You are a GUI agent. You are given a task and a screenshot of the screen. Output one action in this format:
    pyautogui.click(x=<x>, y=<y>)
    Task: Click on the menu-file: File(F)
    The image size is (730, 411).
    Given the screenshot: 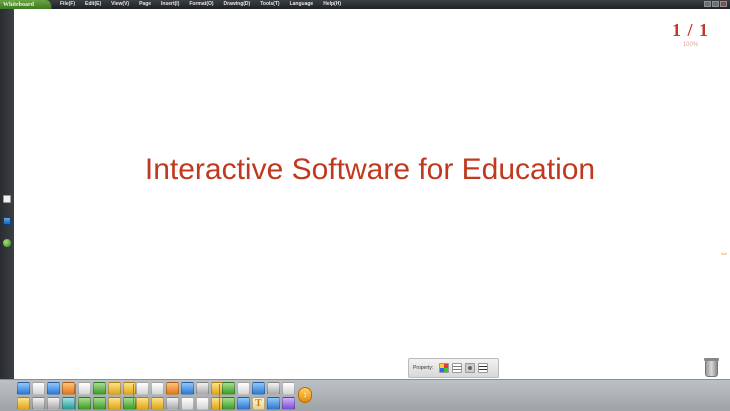 What is the action you would take?
    pyautogui.click(x=67, y=4)
    